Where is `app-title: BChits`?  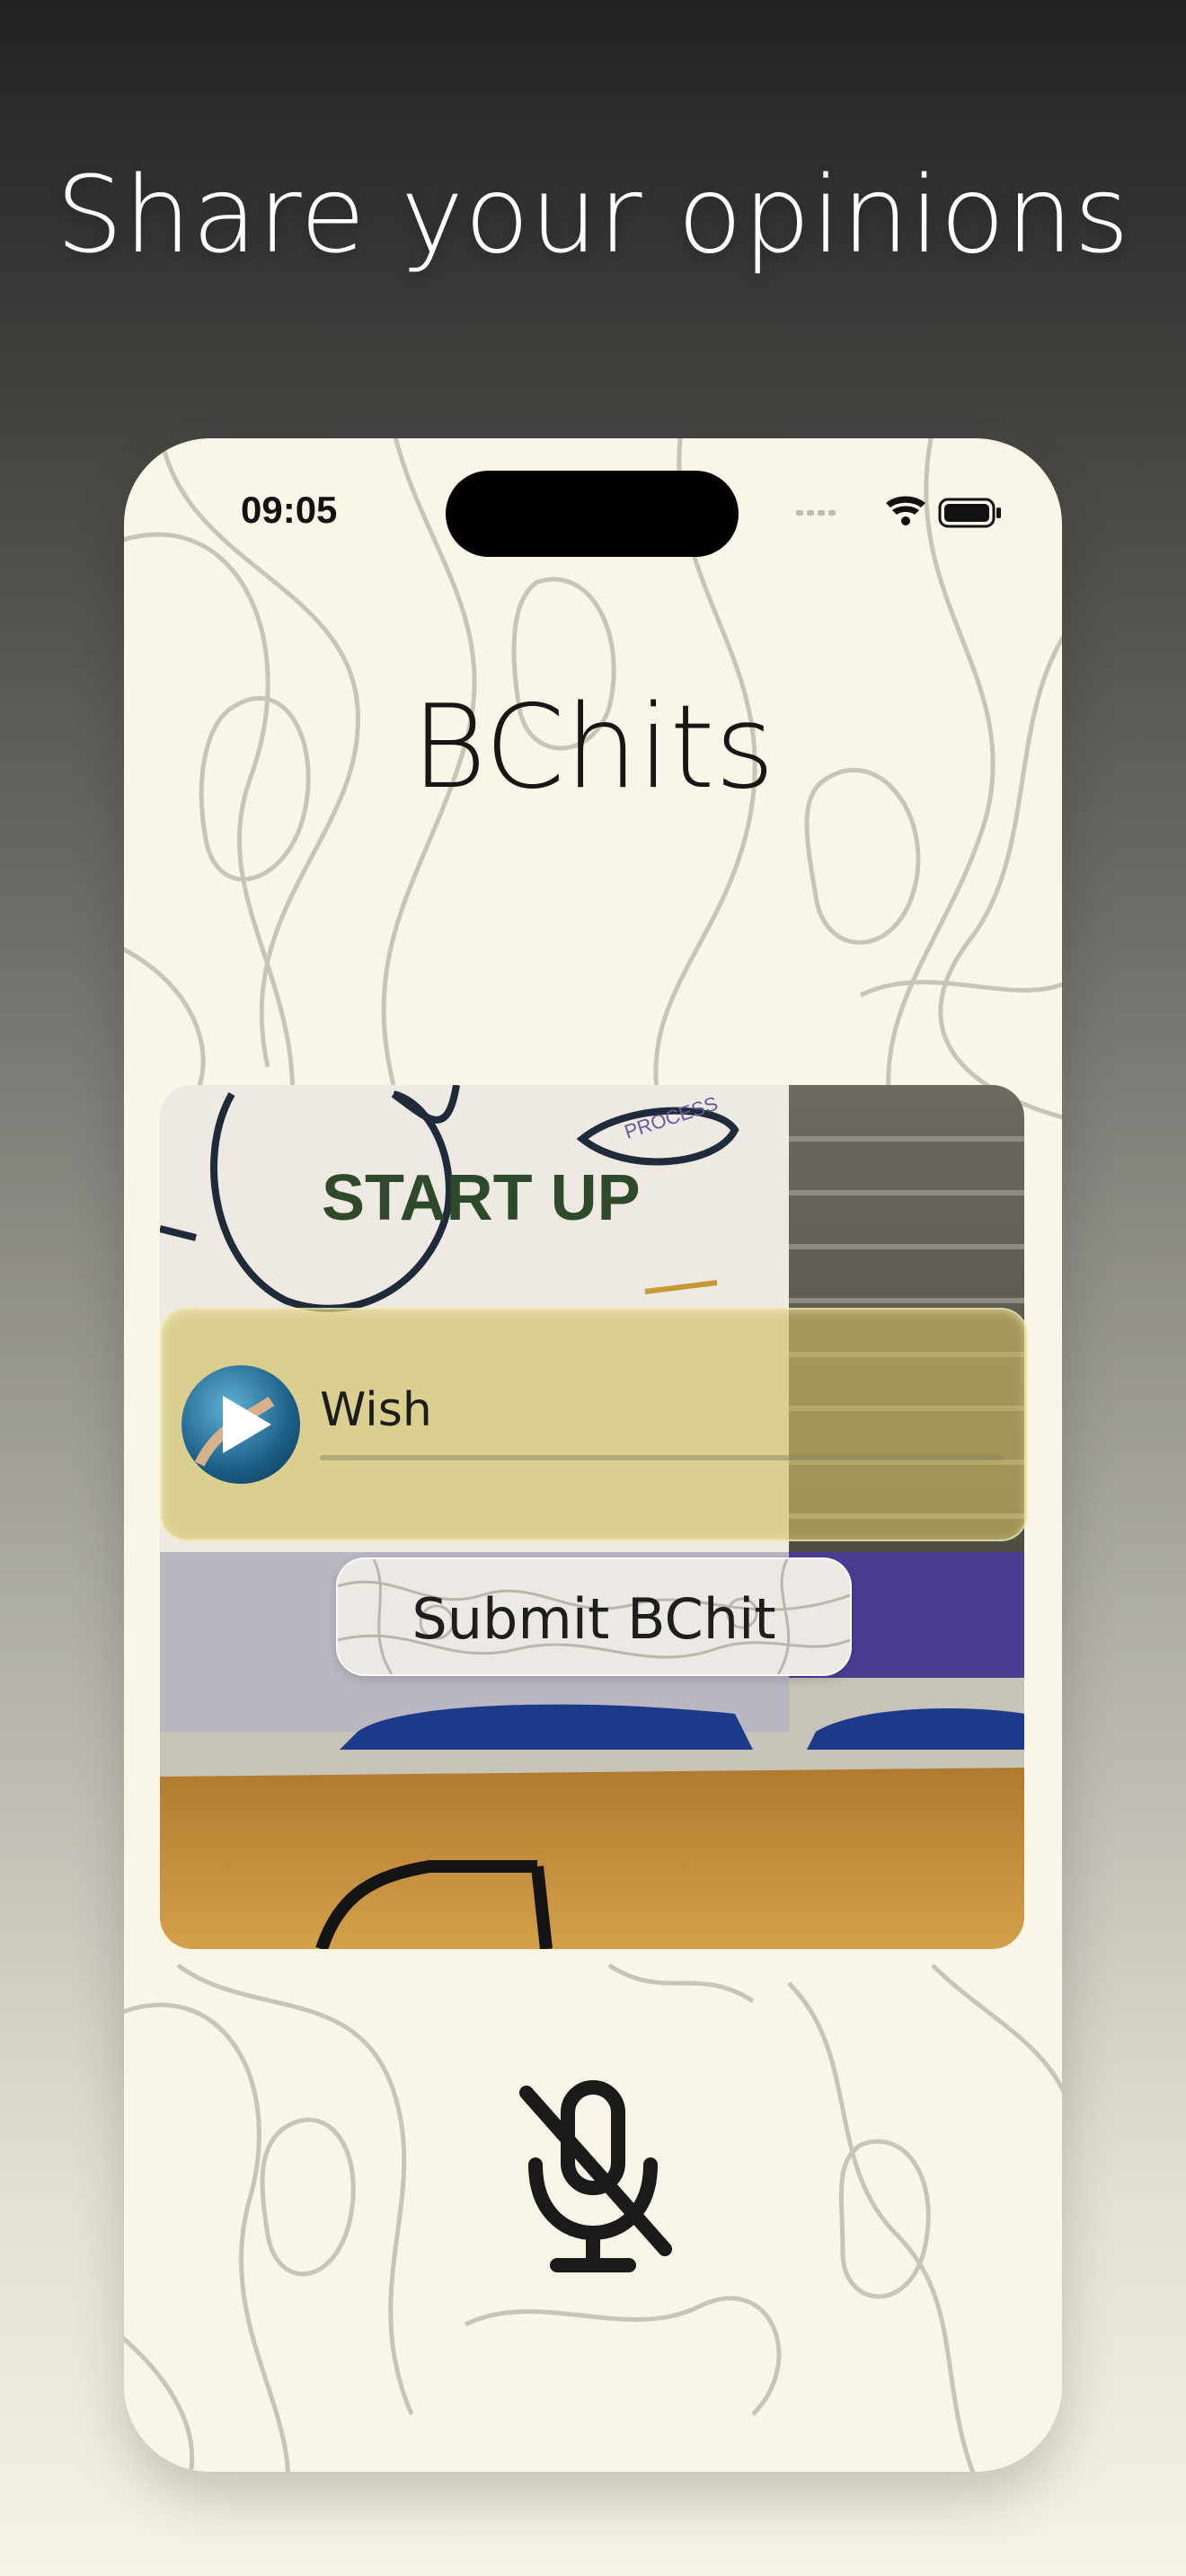 app-title: BChits is located at coordinates (593, 748).